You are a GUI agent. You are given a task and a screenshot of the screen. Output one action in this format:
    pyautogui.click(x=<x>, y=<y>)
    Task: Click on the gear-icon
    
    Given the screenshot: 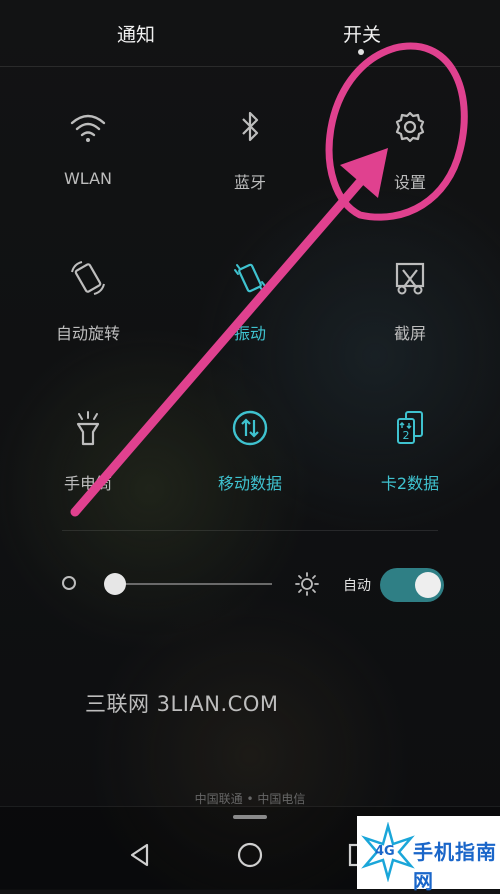 What is the action you would take?
    pyautogui.click(x=410, y=127)
    